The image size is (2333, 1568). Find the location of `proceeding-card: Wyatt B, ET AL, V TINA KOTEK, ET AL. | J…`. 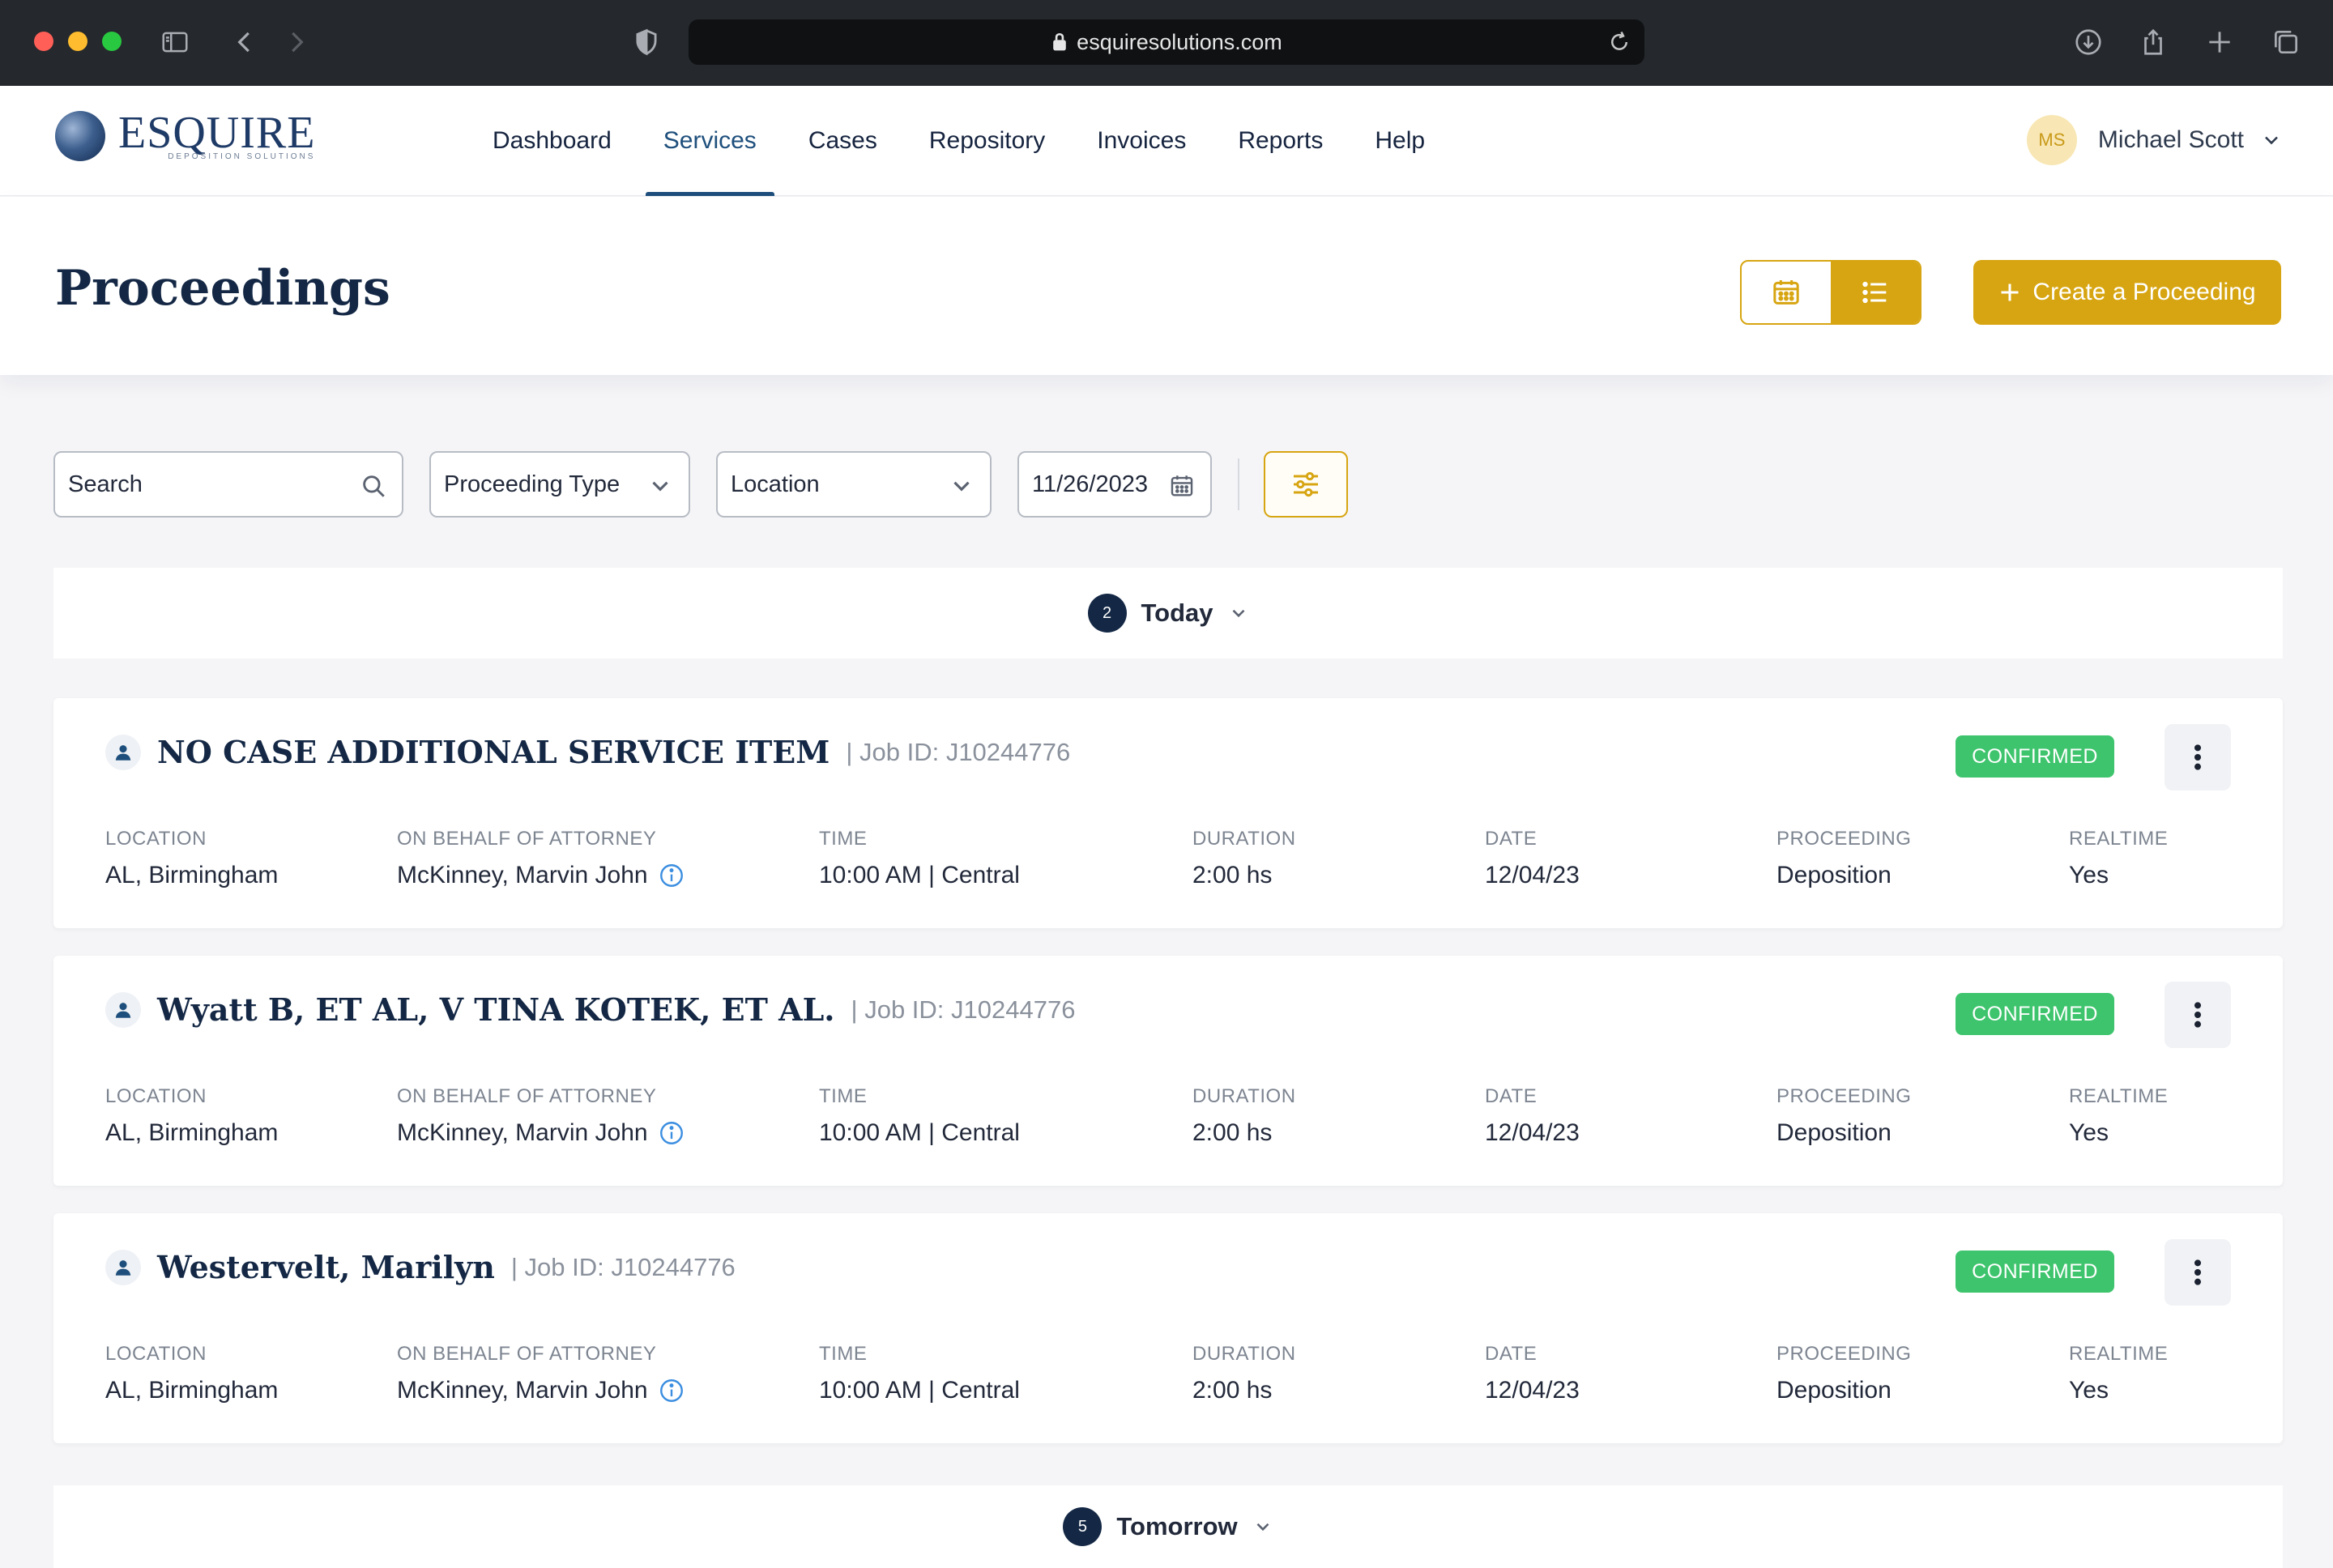

proceeding-card: Wyatt B, ET AL, V TINA KOTEK, ET AL. | J… is located at coordinates (1168, 1071).